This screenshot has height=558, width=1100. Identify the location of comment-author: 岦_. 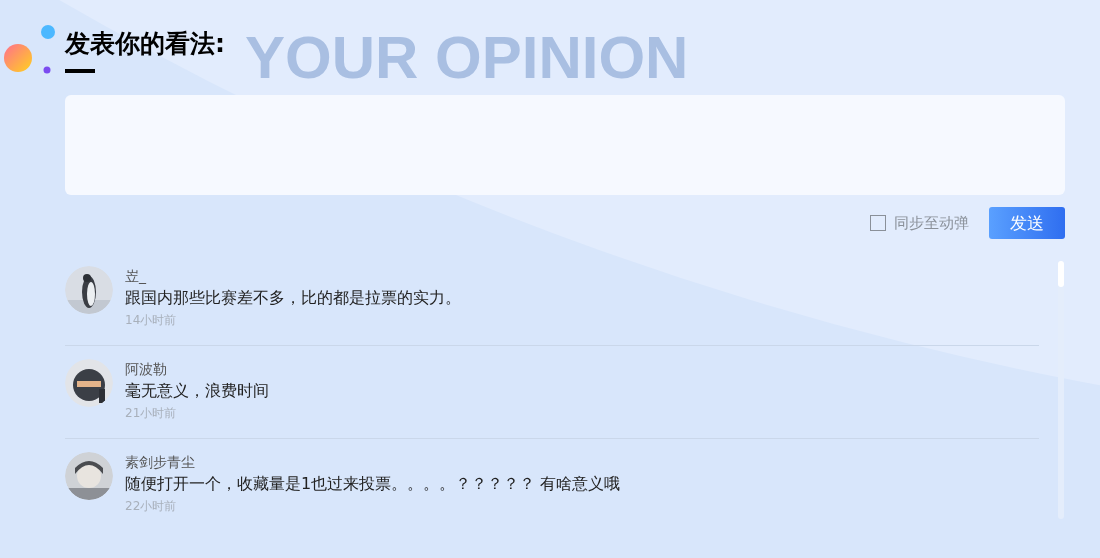
(293, 276).